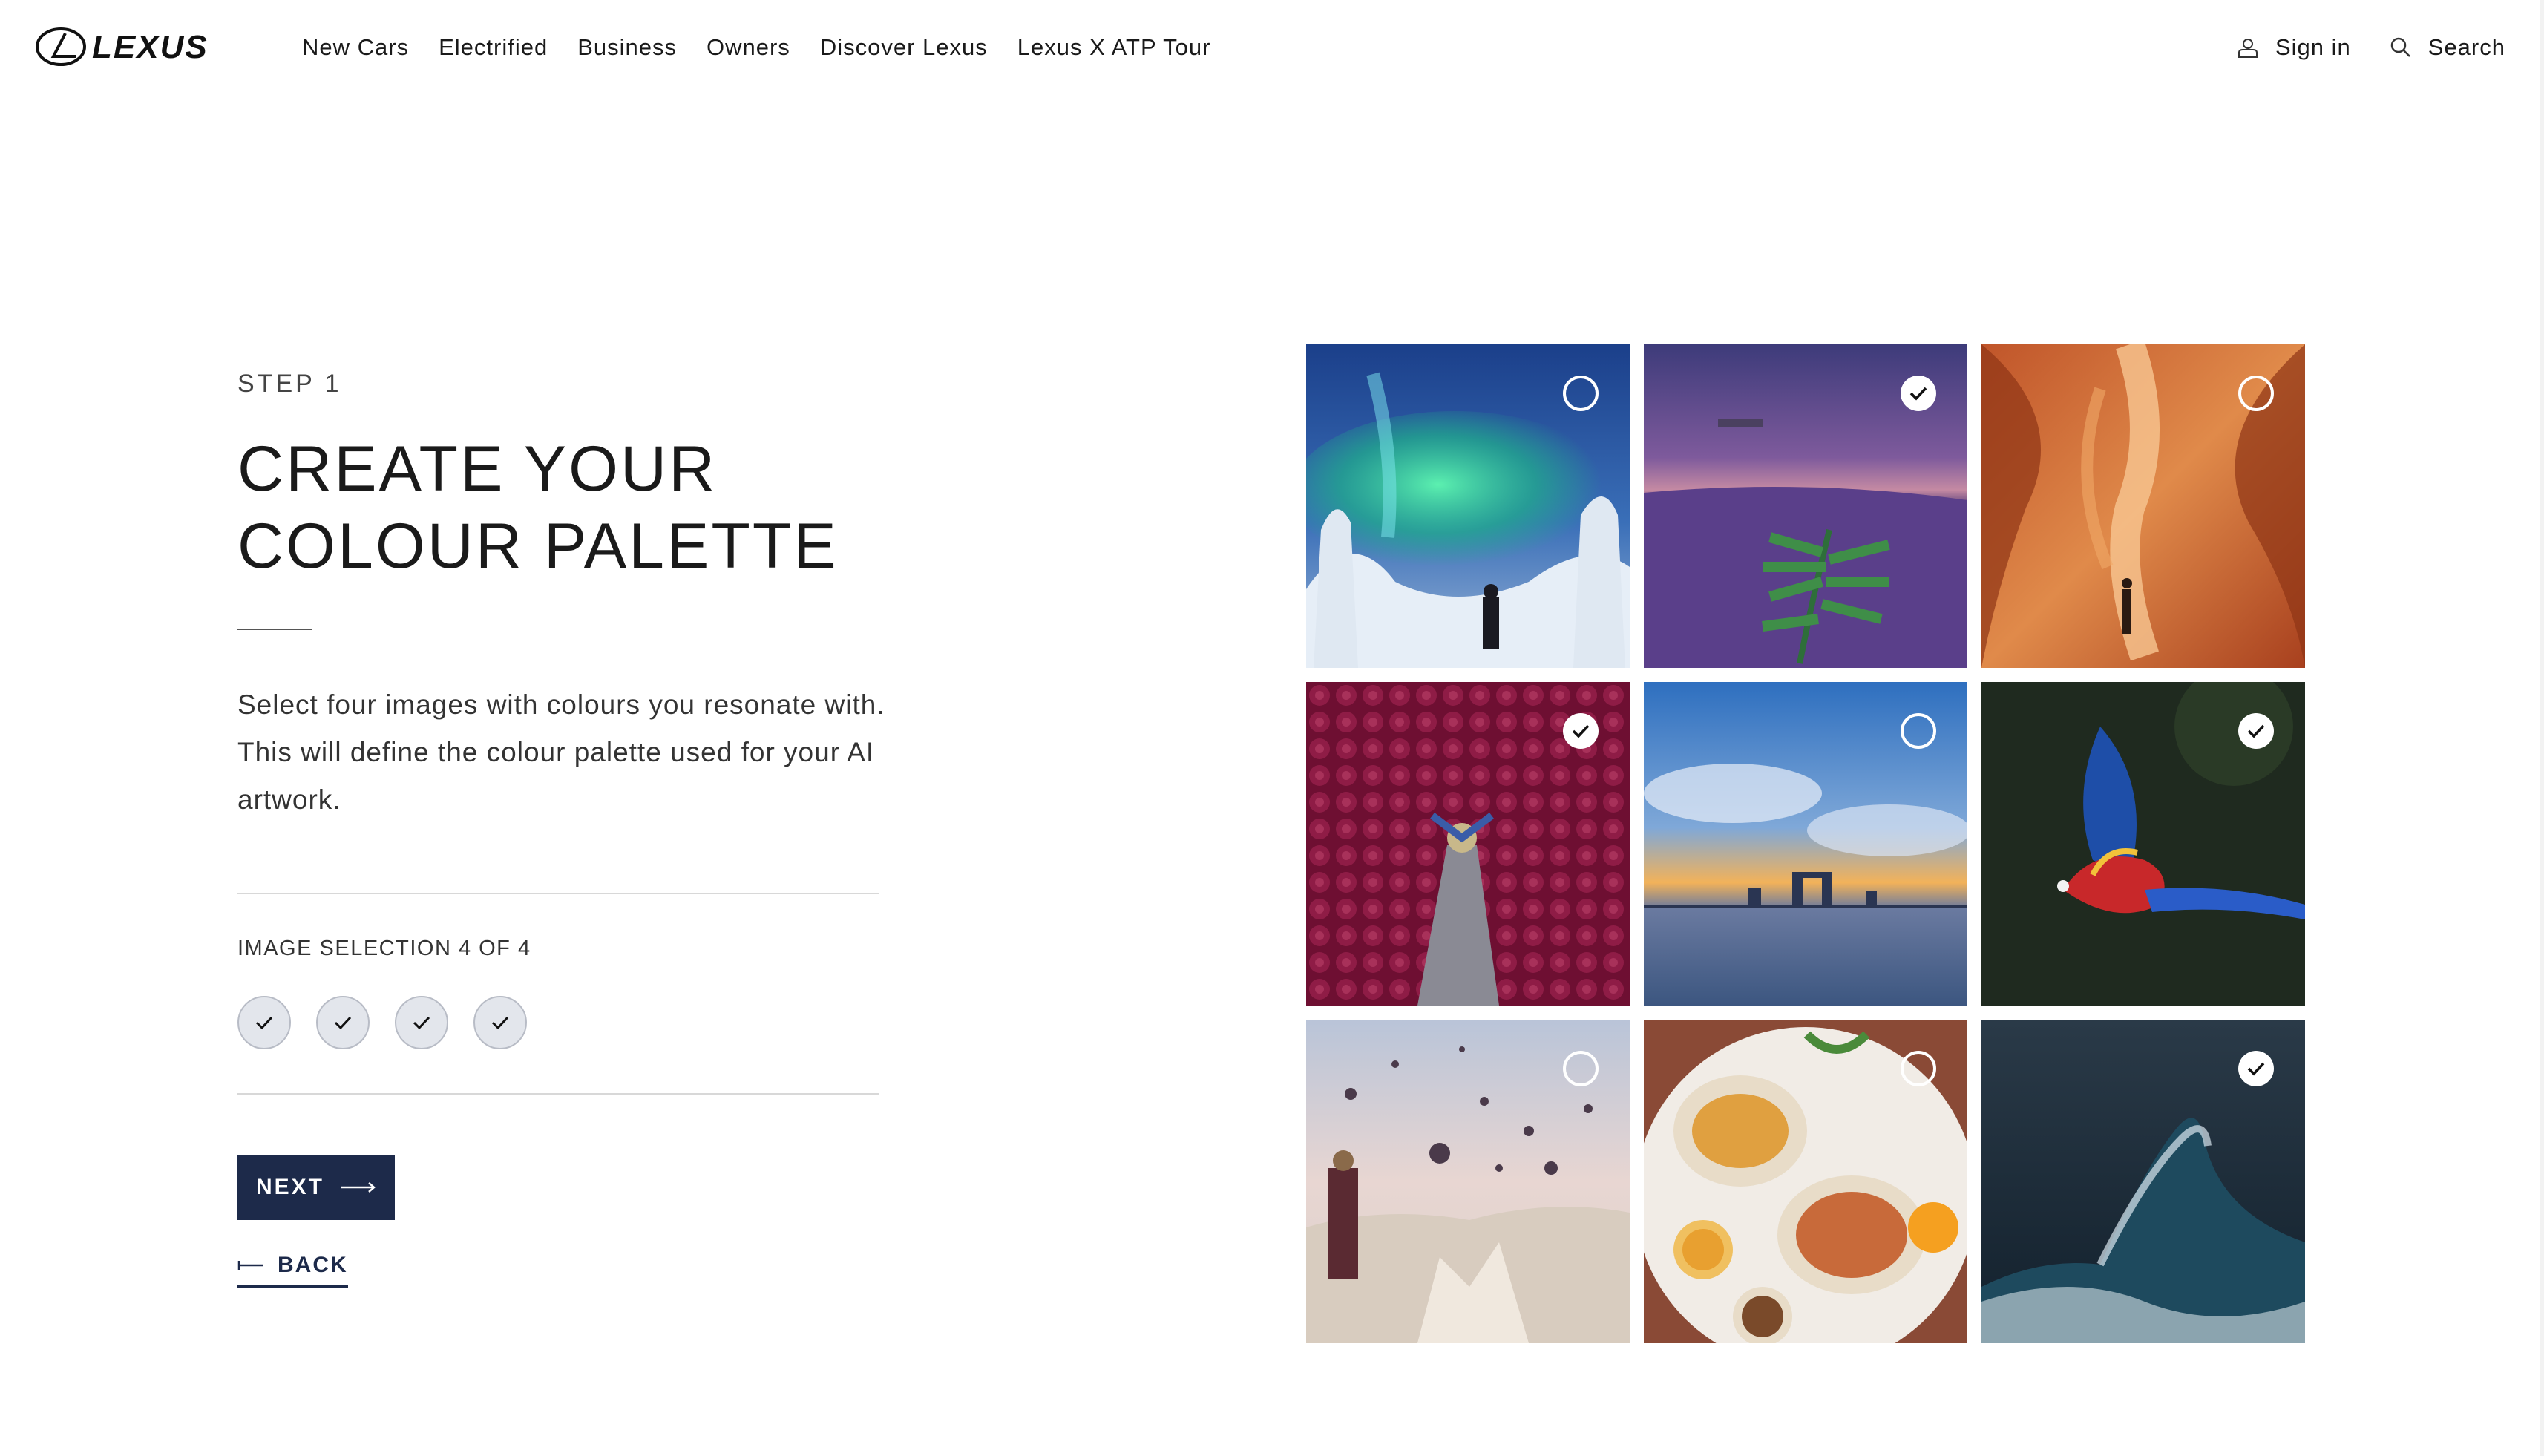 The height and width of the screenshot is (1456, 2544). What do you see at coordinates (494, 48) in the screenshot?
I see `nav-electrified: Electrified` at bounding box center [494, 48].